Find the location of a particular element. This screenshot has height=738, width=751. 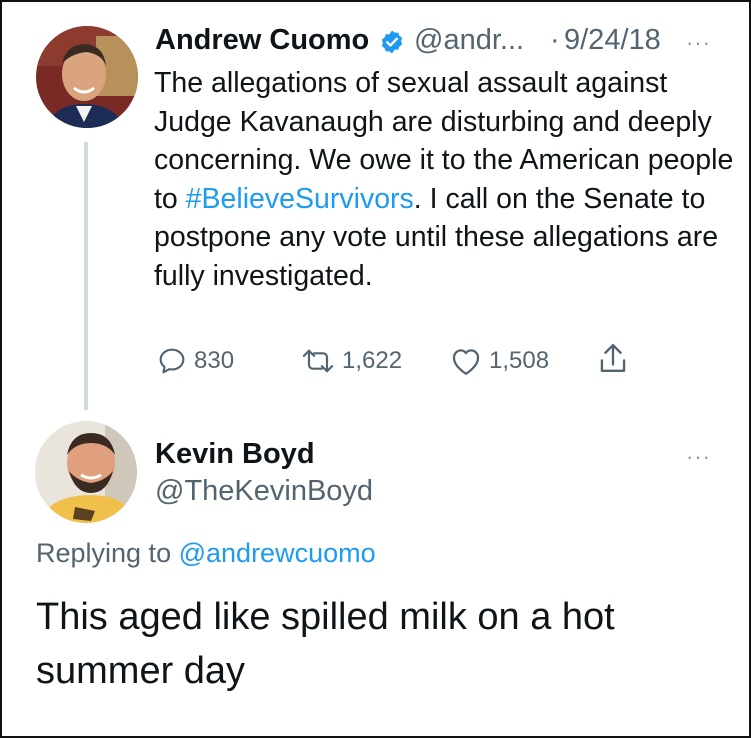

hashtag-link: #BelieveSurvivors is located at coordinates (300, 199).